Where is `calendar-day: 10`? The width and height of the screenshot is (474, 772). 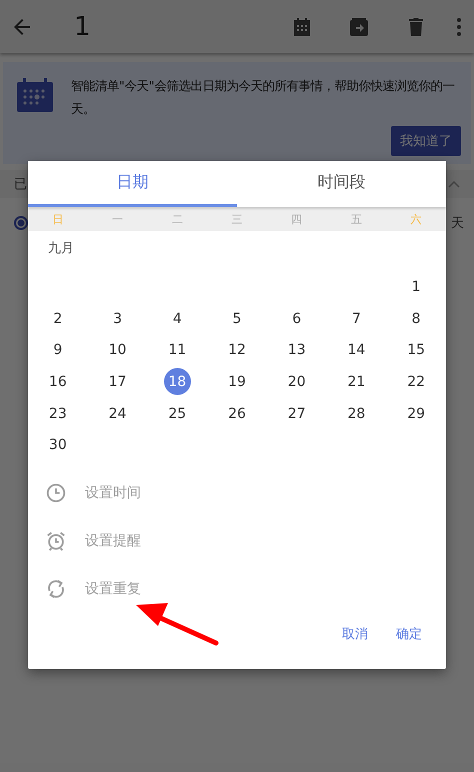
calendar-day: 10 is located at coordinates (118, 350).